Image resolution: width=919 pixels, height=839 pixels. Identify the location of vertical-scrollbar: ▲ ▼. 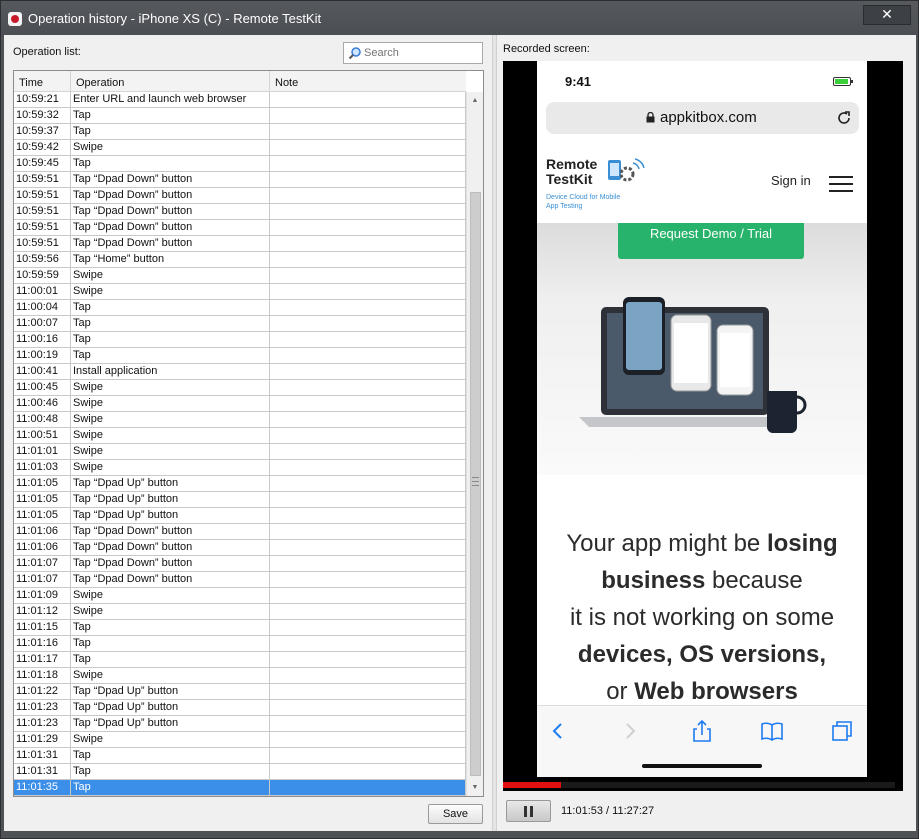
(474, 444).